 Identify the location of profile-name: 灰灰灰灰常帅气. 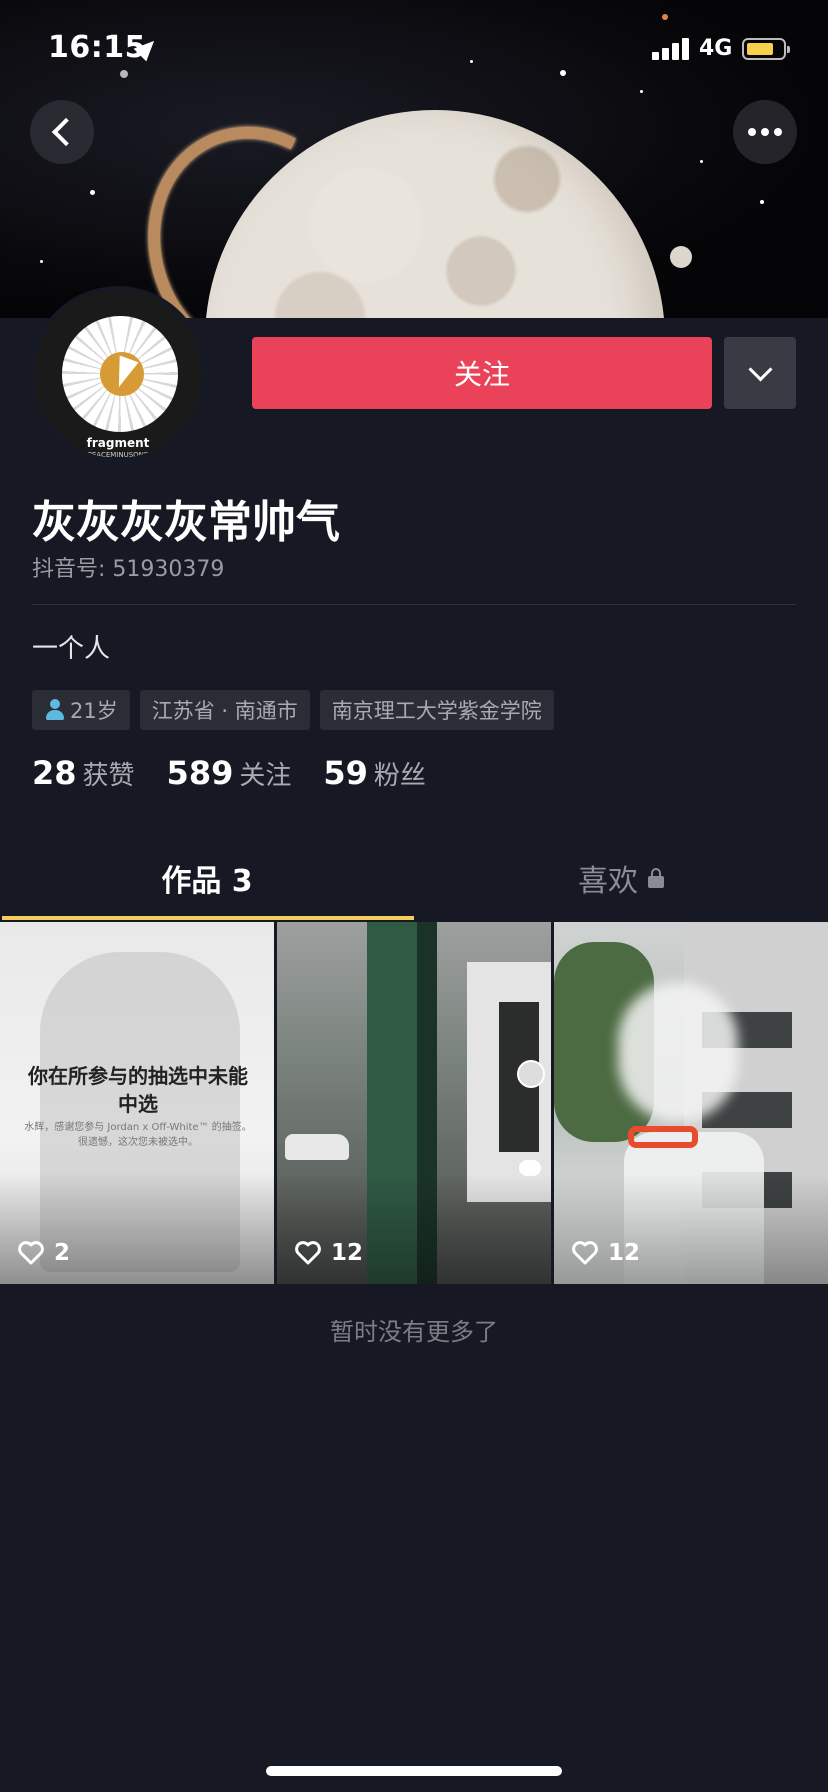
(186, 522).